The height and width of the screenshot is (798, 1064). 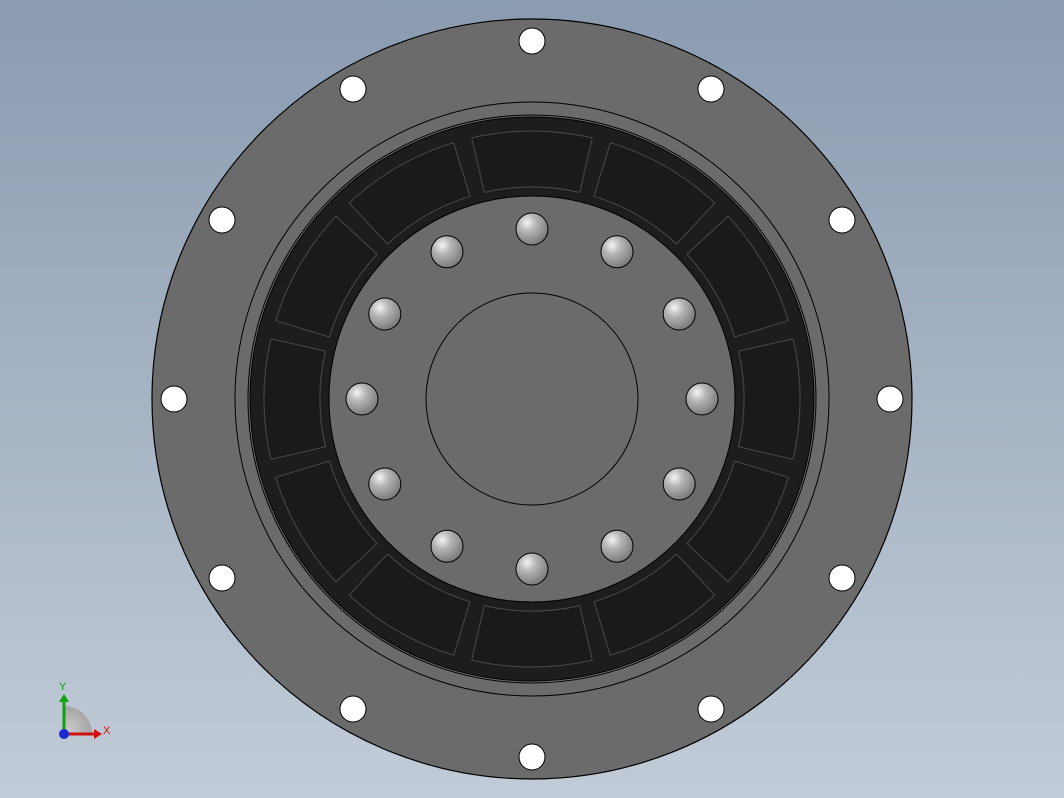 What do you see at coordinates (78, 720) in the screenshot?
I see `triad-plane-icon` at bounding box center [78, 720].